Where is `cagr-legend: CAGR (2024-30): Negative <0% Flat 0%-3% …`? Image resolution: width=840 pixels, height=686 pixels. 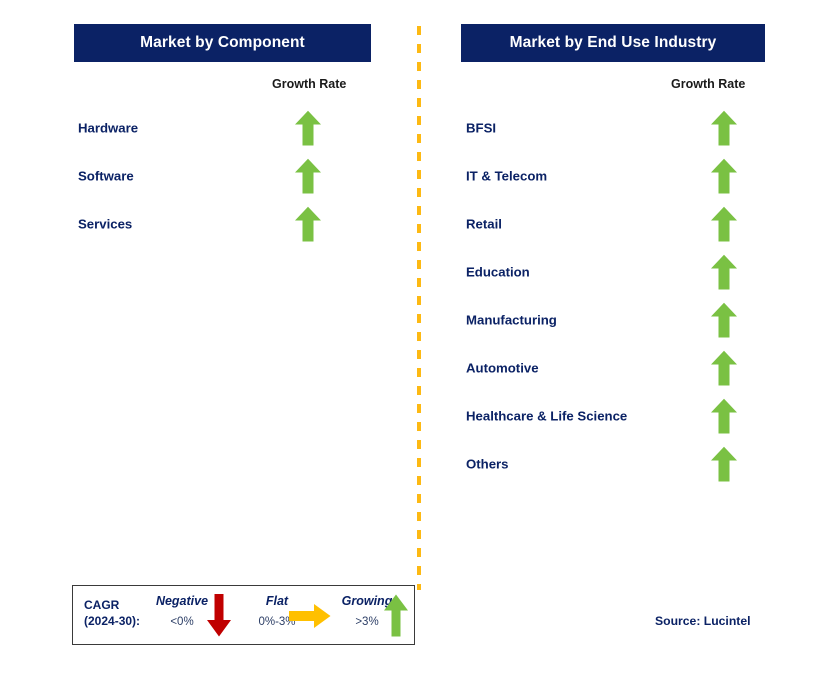
cagr-legend: CAGR (2024-30): Negative <0% Flat 0%-3% … is located at coordinates (243, 615).